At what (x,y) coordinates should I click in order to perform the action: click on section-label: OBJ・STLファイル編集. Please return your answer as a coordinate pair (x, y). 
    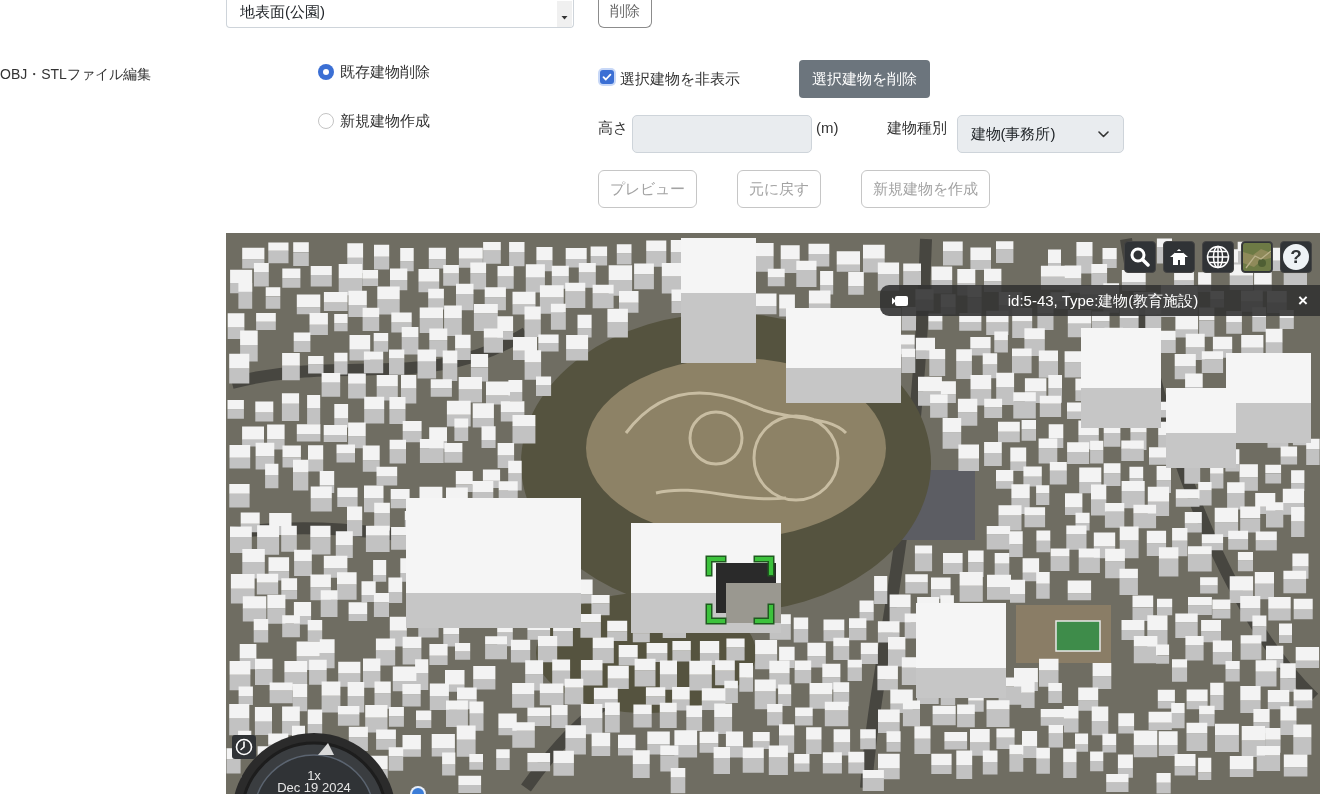
    Looking at the image, I should click on (75, 74).